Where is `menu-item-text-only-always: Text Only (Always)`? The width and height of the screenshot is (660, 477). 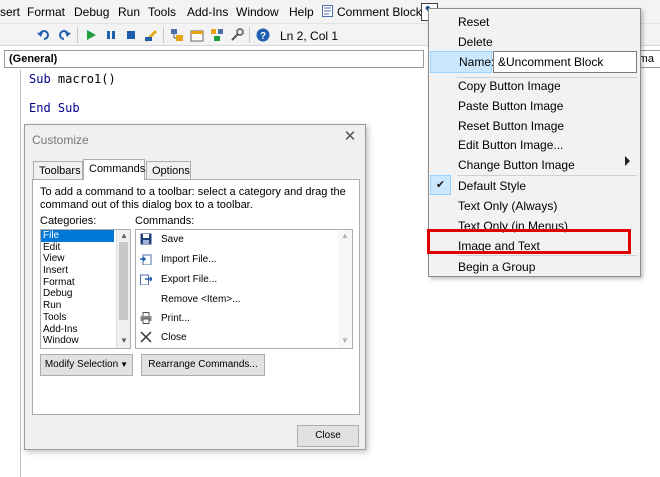 menu-item-text-only-always: Text Only (Always) is located at coordinates (507, 206).